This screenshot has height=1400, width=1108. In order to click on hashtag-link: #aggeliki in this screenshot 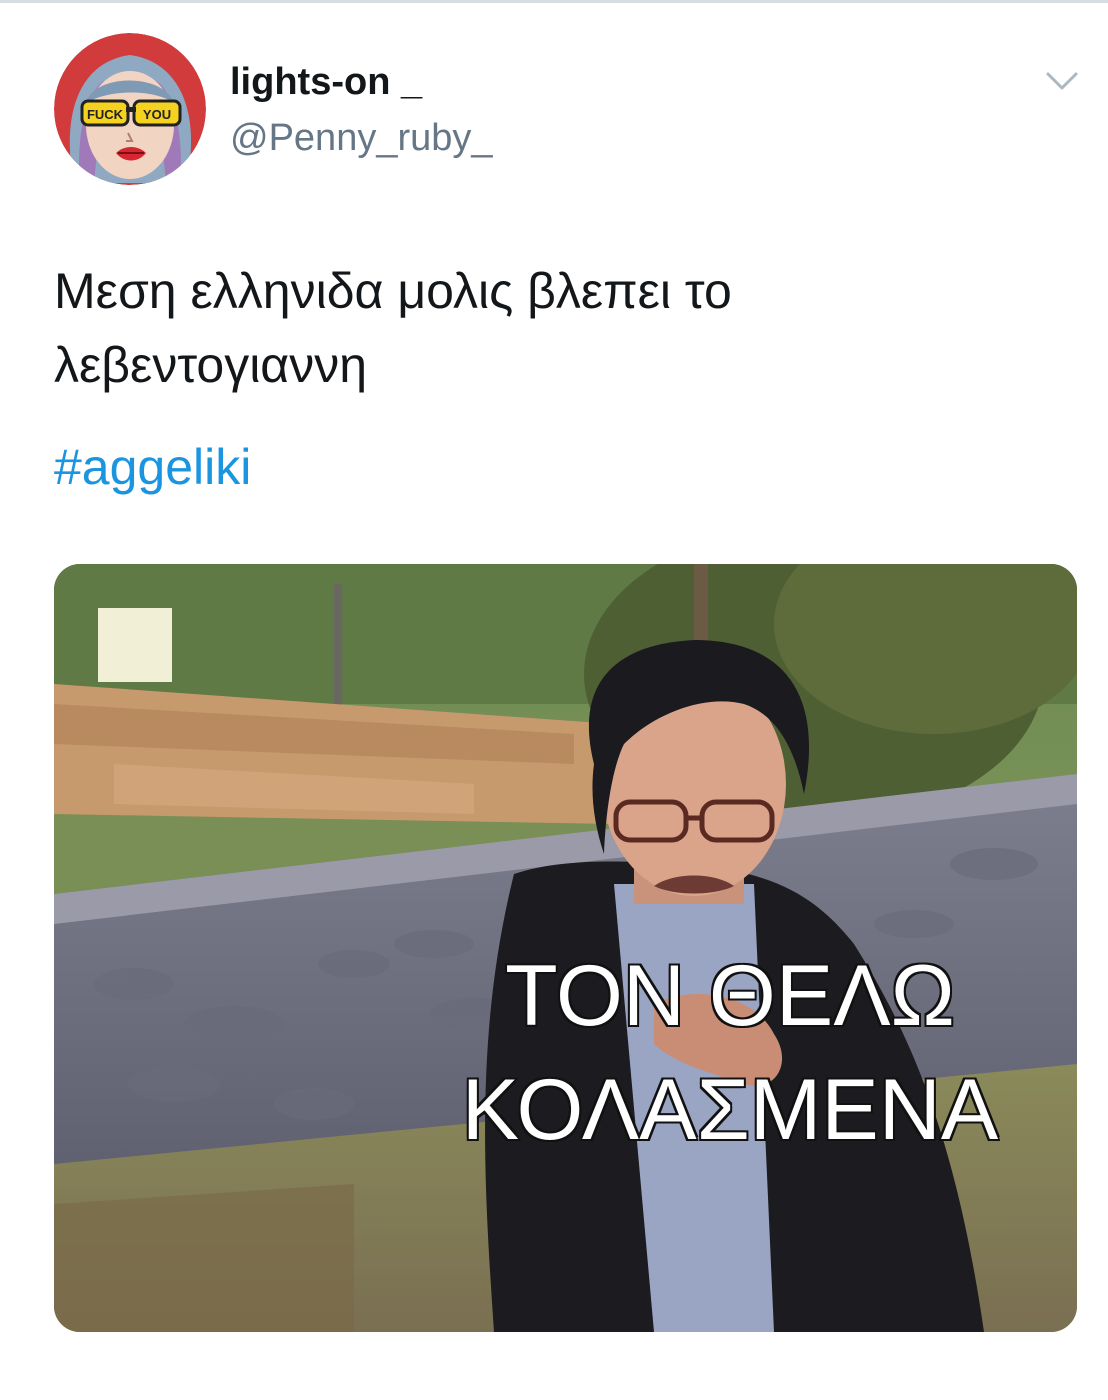, I will do `click(152, 467)`.